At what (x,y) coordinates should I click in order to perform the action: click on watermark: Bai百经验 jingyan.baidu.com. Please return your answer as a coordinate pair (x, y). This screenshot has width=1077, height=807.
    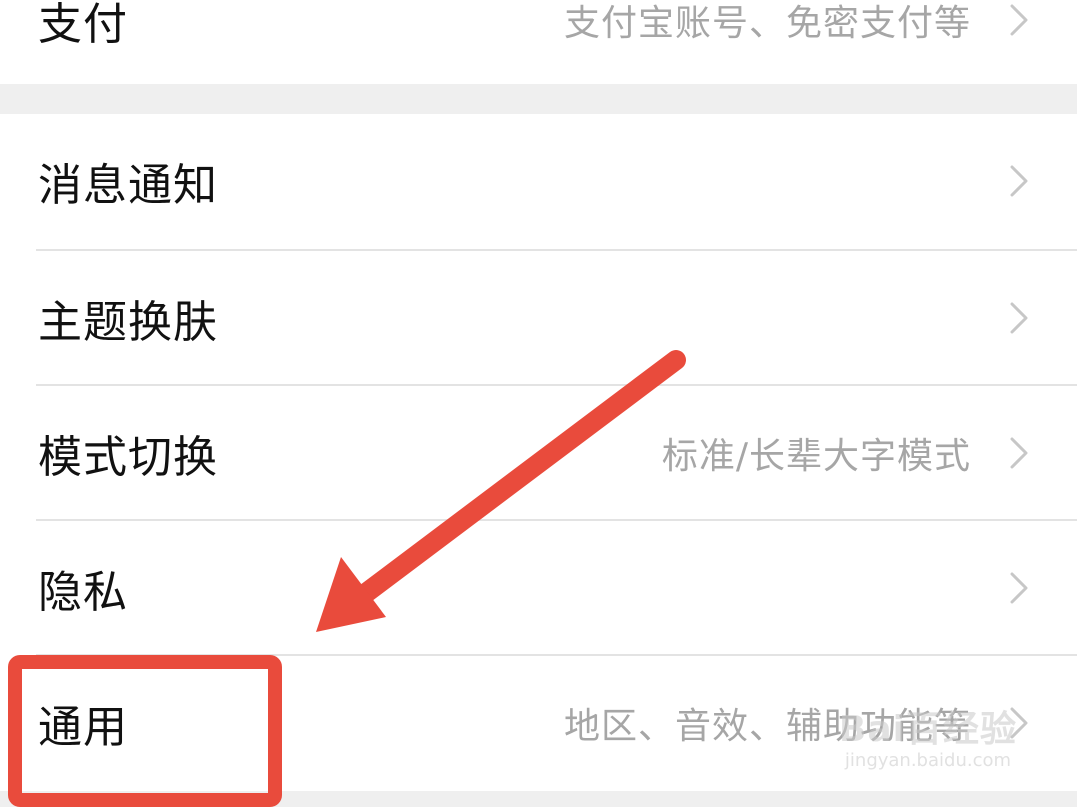
    Looking at the image, I should click on (928, 735).